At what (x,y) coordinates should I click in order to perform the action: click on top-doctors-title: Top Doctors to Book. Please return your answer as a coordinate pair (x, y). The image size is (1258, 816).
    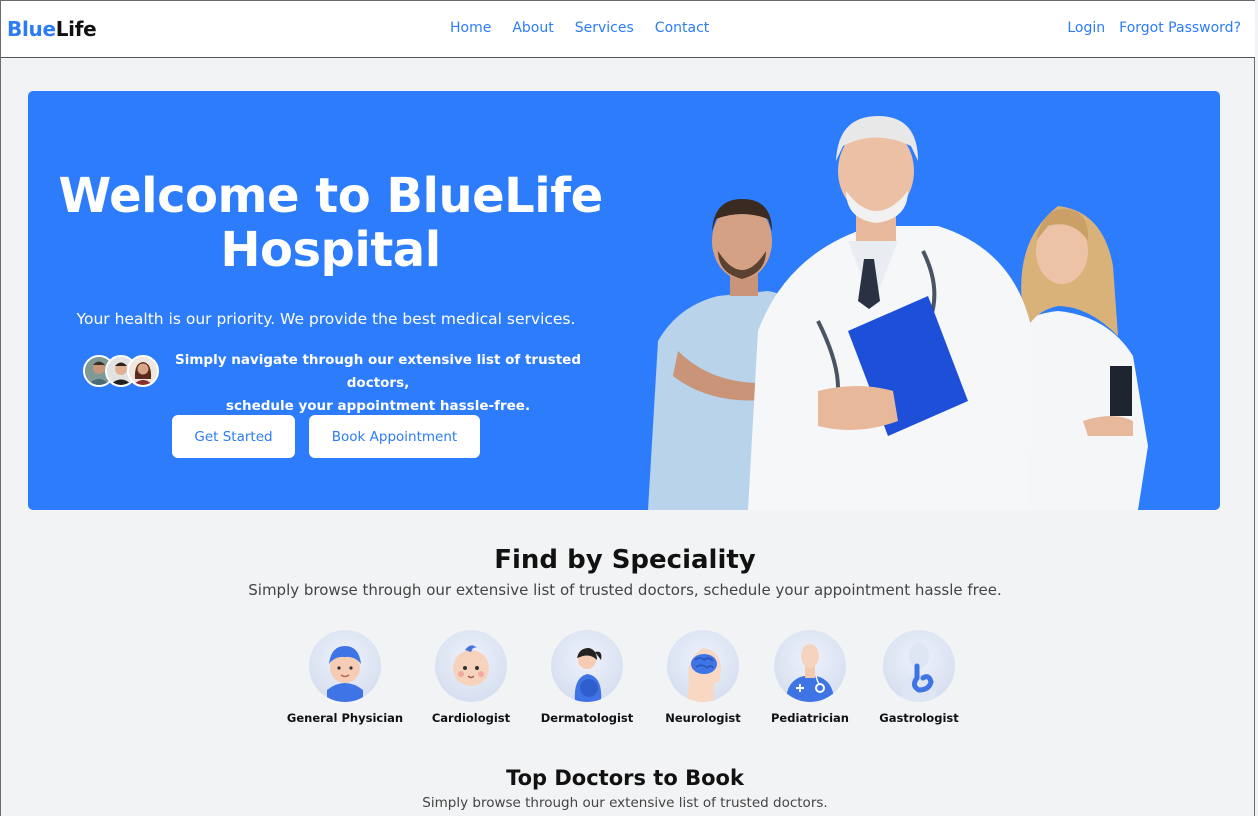
    Looking at the image, I should click on (625, 778).